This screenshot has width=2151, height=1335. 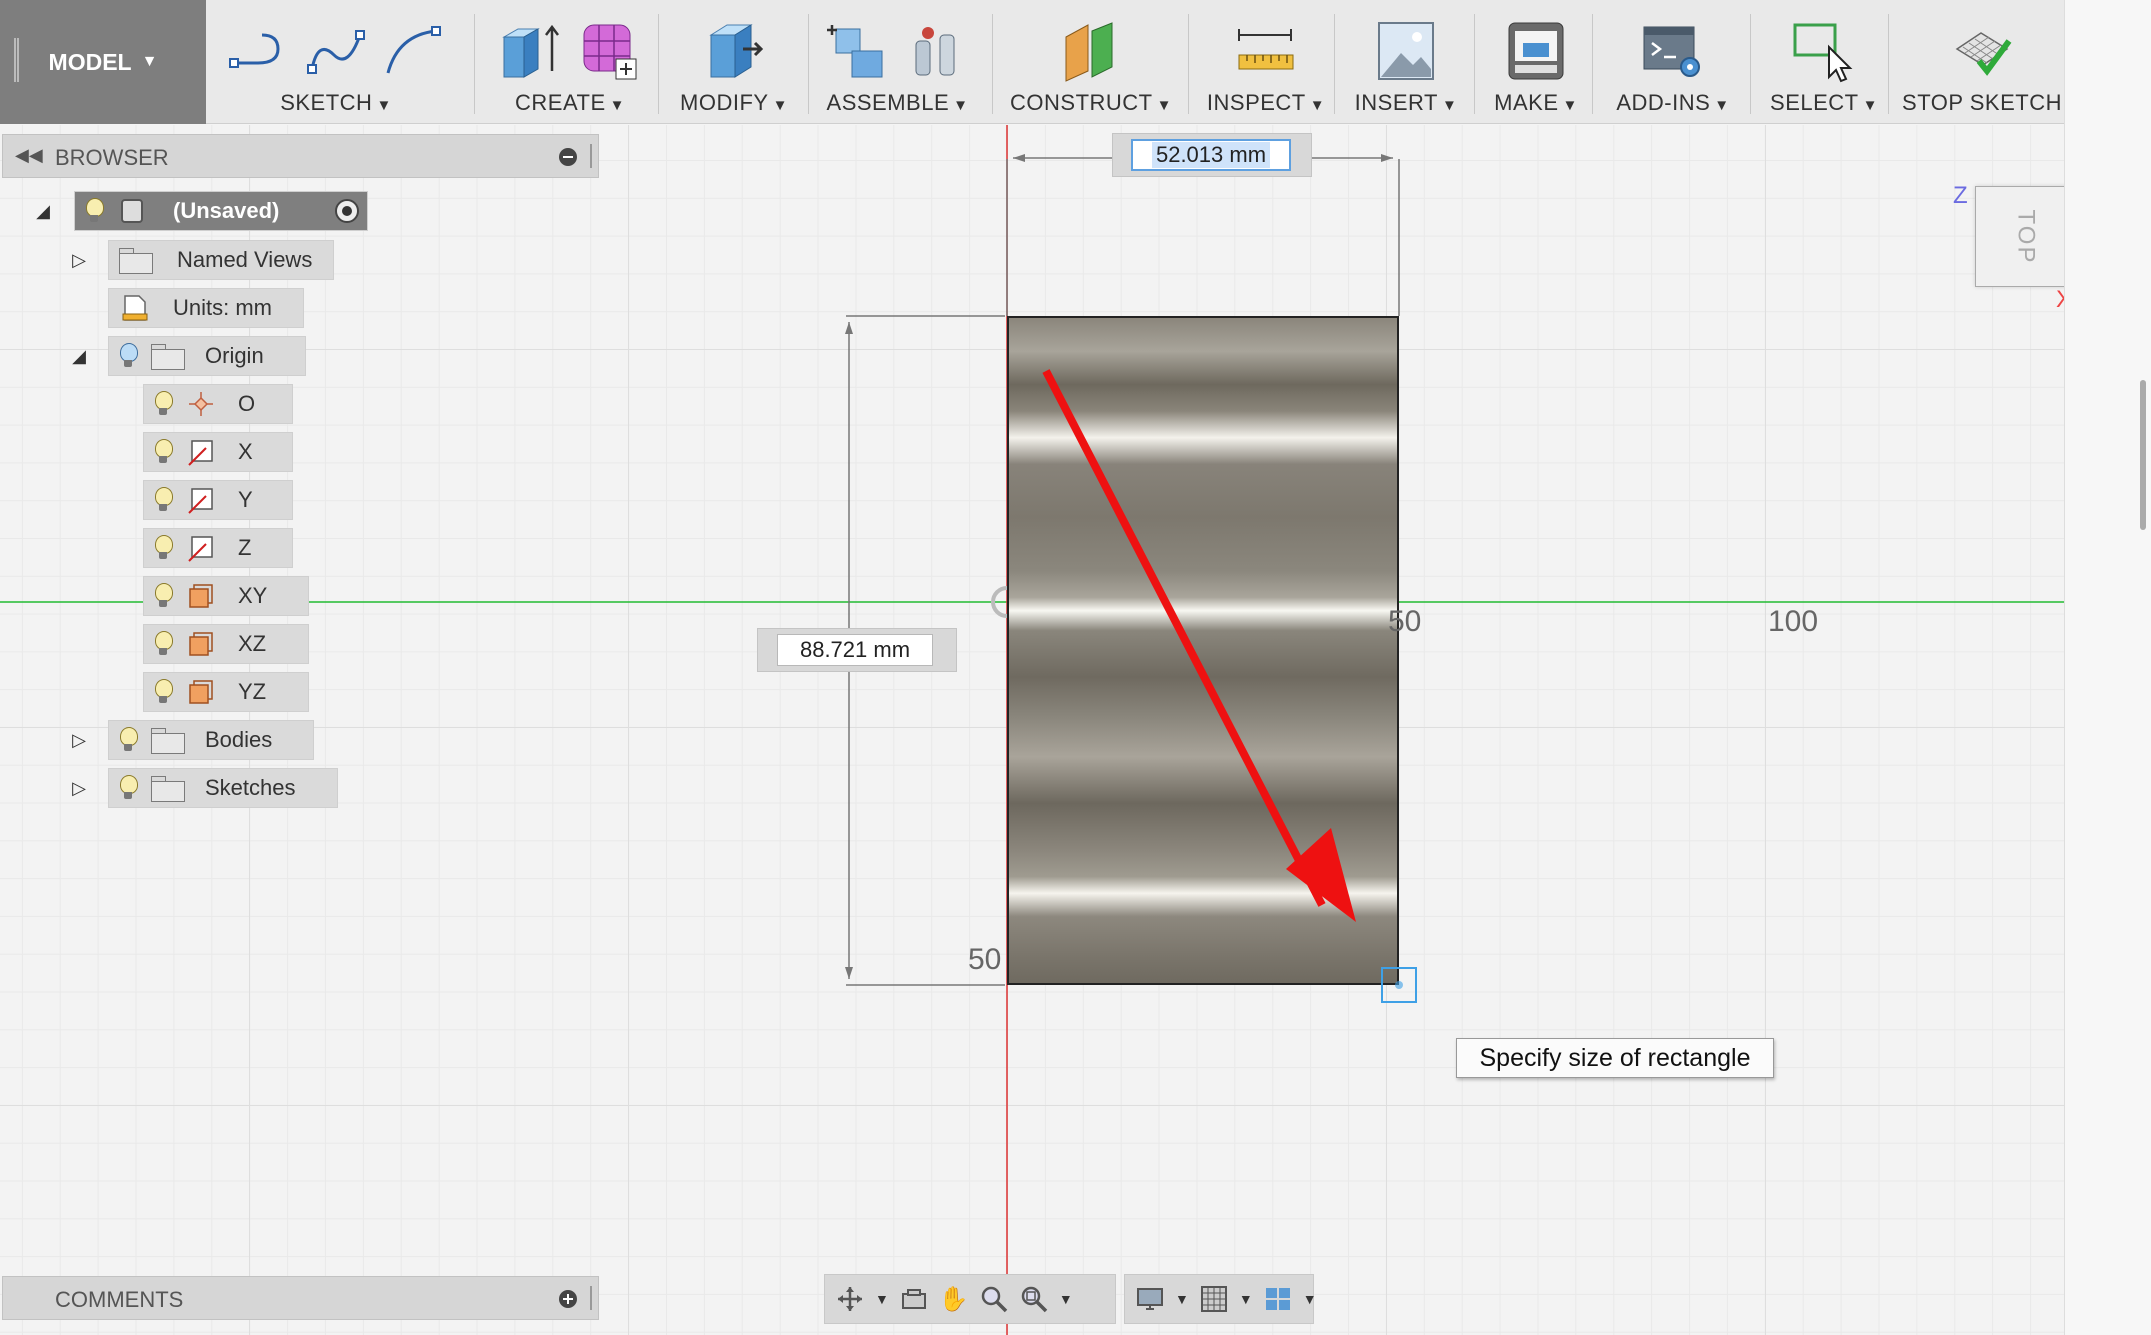 I want to click on tree-row-x-axis: X, so click(x=218, y=452).